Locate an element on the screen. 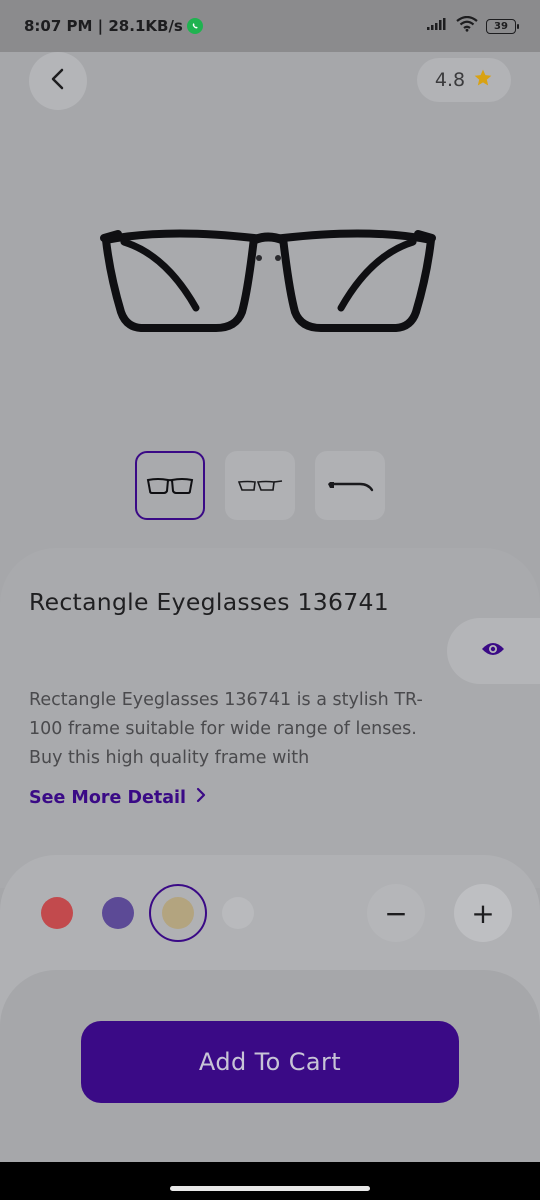 Image resolution: width=540 pixels, height=1200 pixels. color-swatch-tan is located at coordinates (178, 913).